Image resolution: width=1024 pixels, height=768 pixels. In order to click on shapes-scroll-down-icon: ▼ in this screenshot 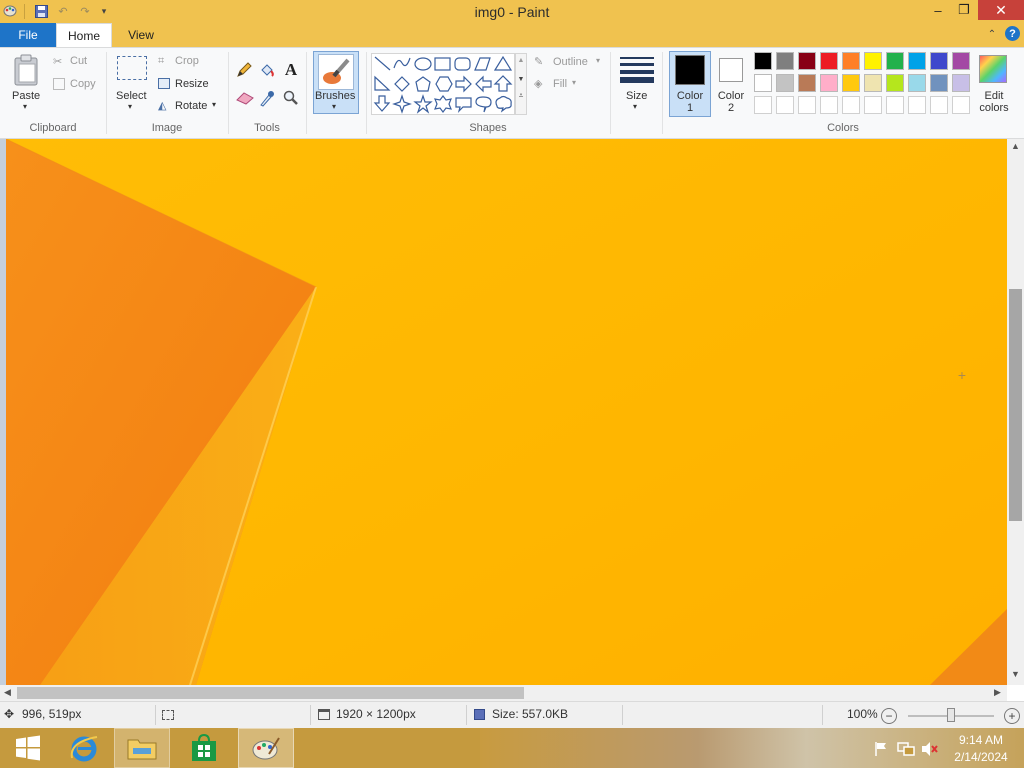, I will do `click(521, 79)`.